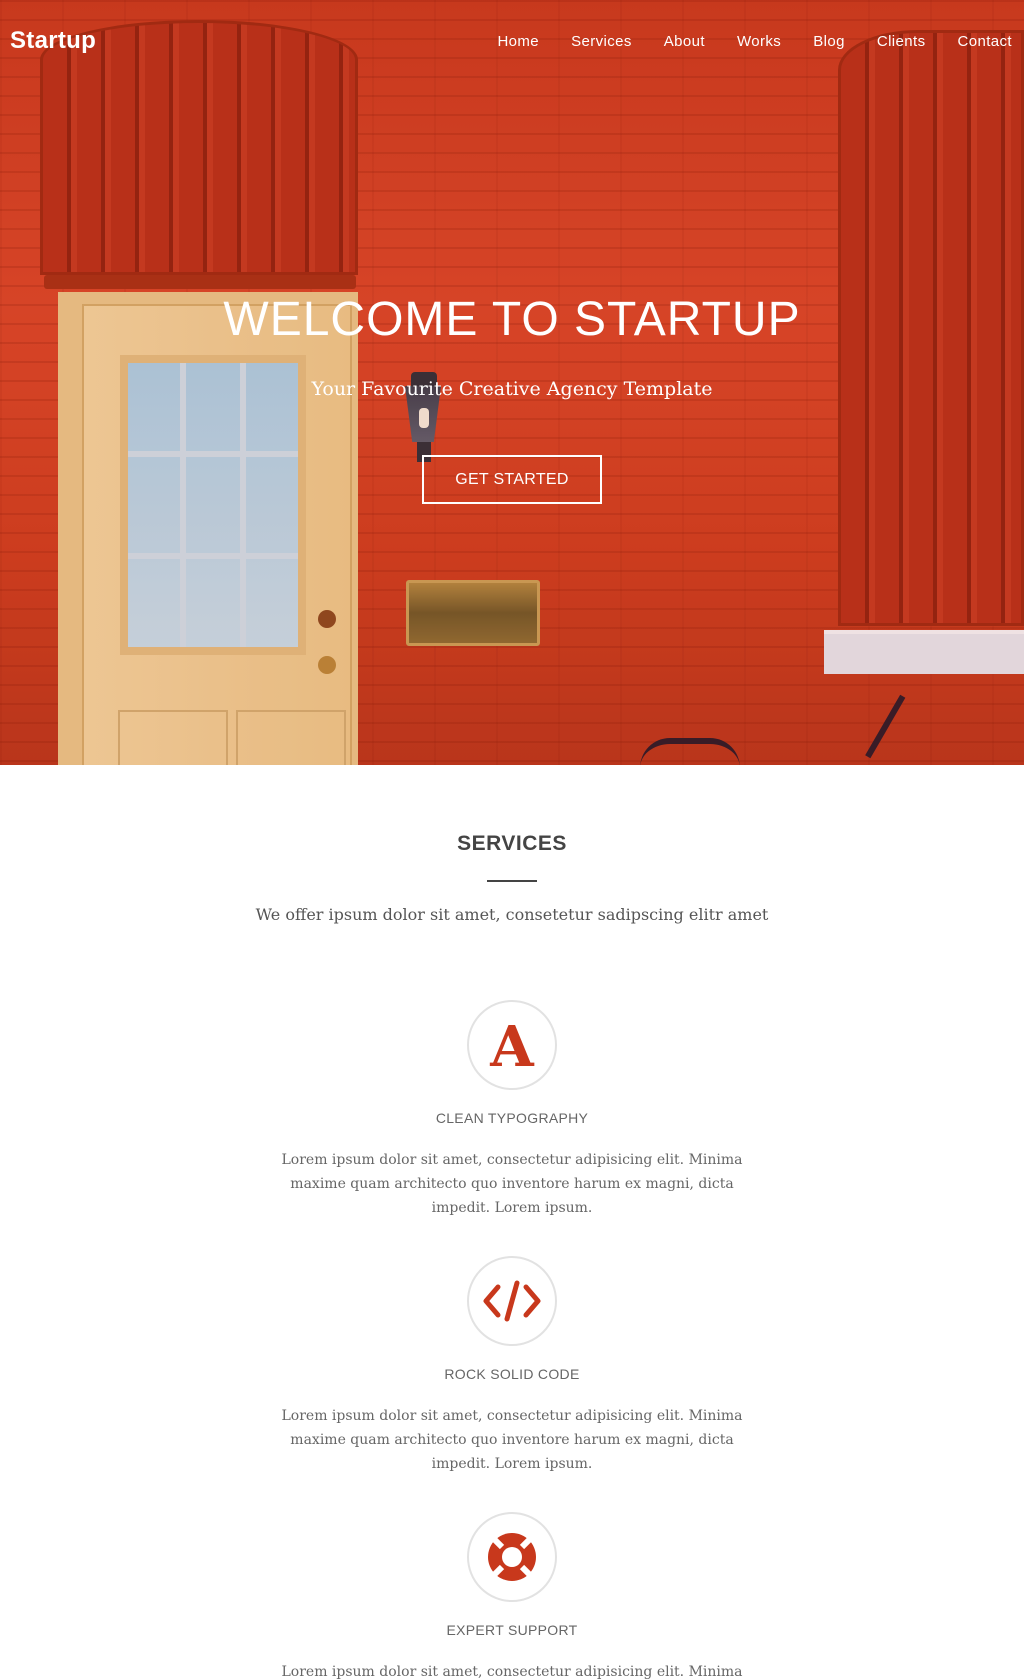 This screenshot has height=1680, width=1024. What do you see at coordinates (978, 41) in the screenshot?
I see `nav-link-contact: Contact` at bounding box center [978, 41].